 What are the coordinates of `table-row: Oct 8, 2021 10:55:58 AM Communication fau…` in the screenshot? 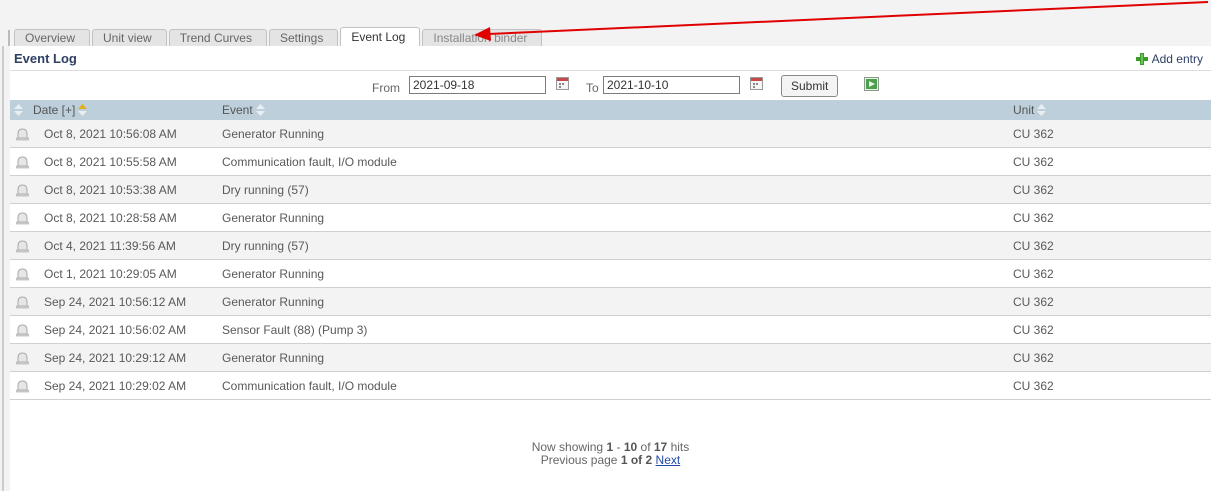 It's located at (610, 162).